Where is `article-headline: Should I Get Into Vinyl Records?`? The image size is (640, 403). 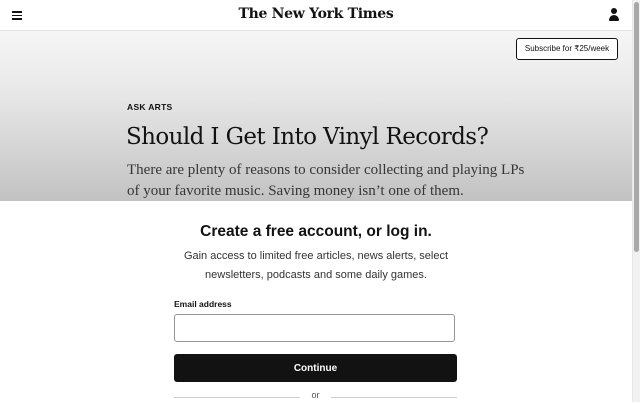 article-headline: Should I Get Into Vinyl Records? is located at coordinates (307, 137).